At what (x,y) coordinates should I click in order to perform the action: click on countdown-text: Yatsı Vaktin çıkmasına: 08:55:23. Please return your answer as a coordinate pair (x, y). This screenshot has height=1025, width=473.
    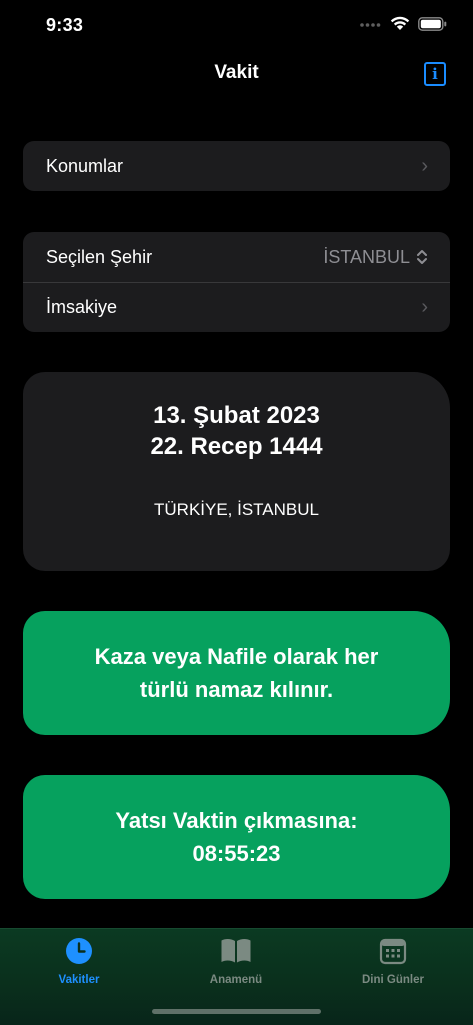
    Looking at the image, I should click on (236, 837).